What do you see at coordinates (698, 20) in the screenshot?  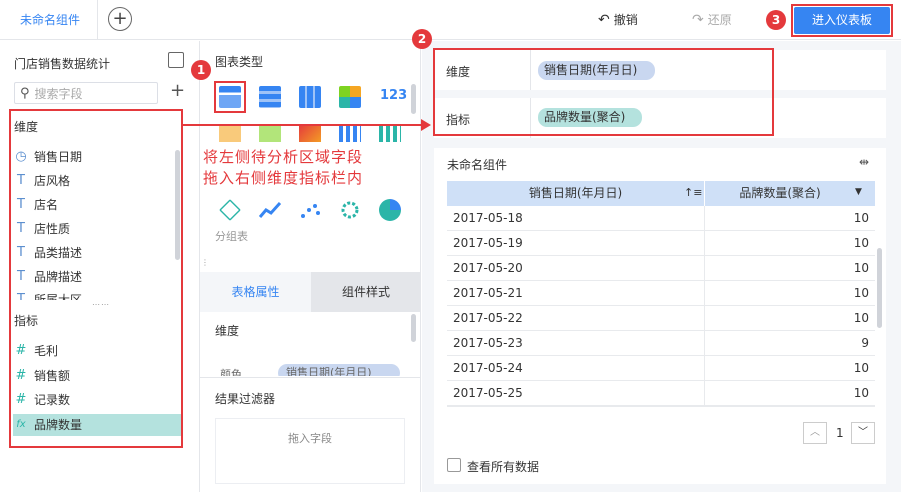 I see `redo-icon: ↷` at bounding box center [698, 20].